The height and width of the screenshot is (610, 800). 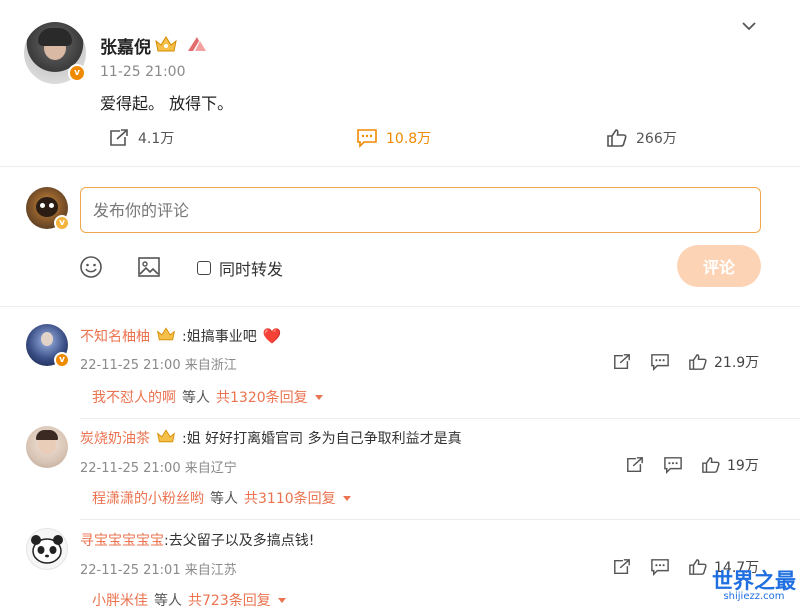 I want to click on repost-checkbox, so click(x=204, y=268).